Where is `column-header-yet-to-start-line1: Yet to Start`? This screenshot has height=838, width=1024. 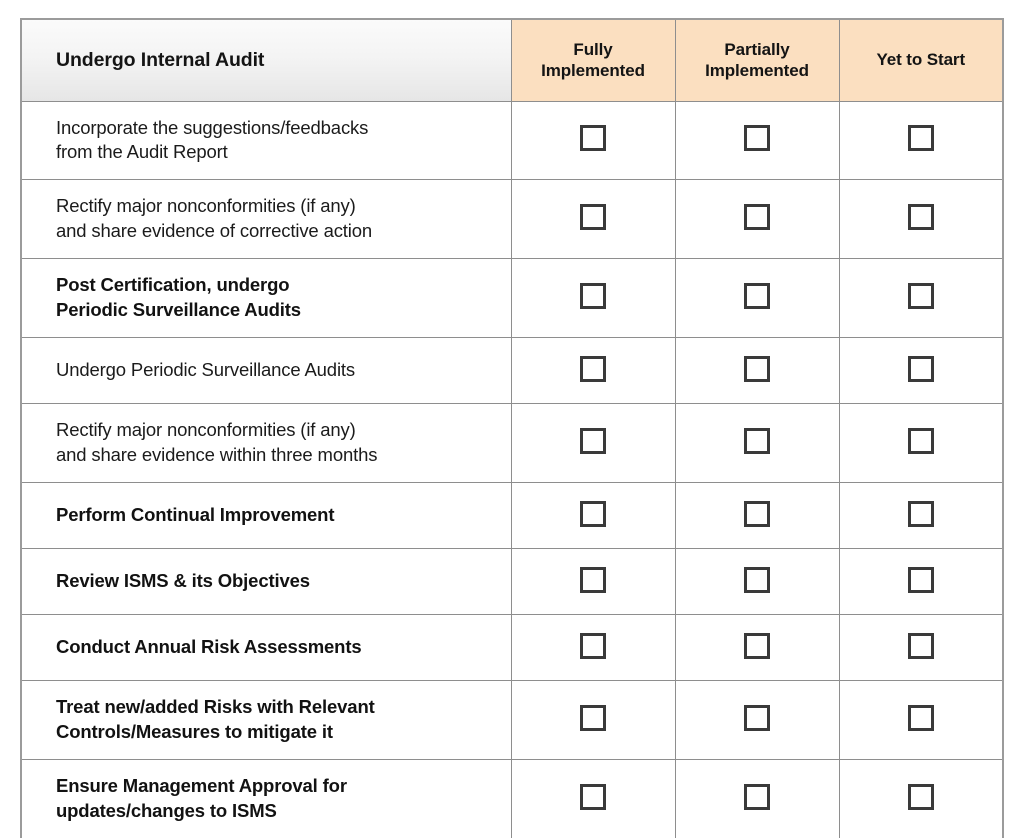 column-header-yet-to-start-line1: Yet to Start is located at coordinates (921, 60).